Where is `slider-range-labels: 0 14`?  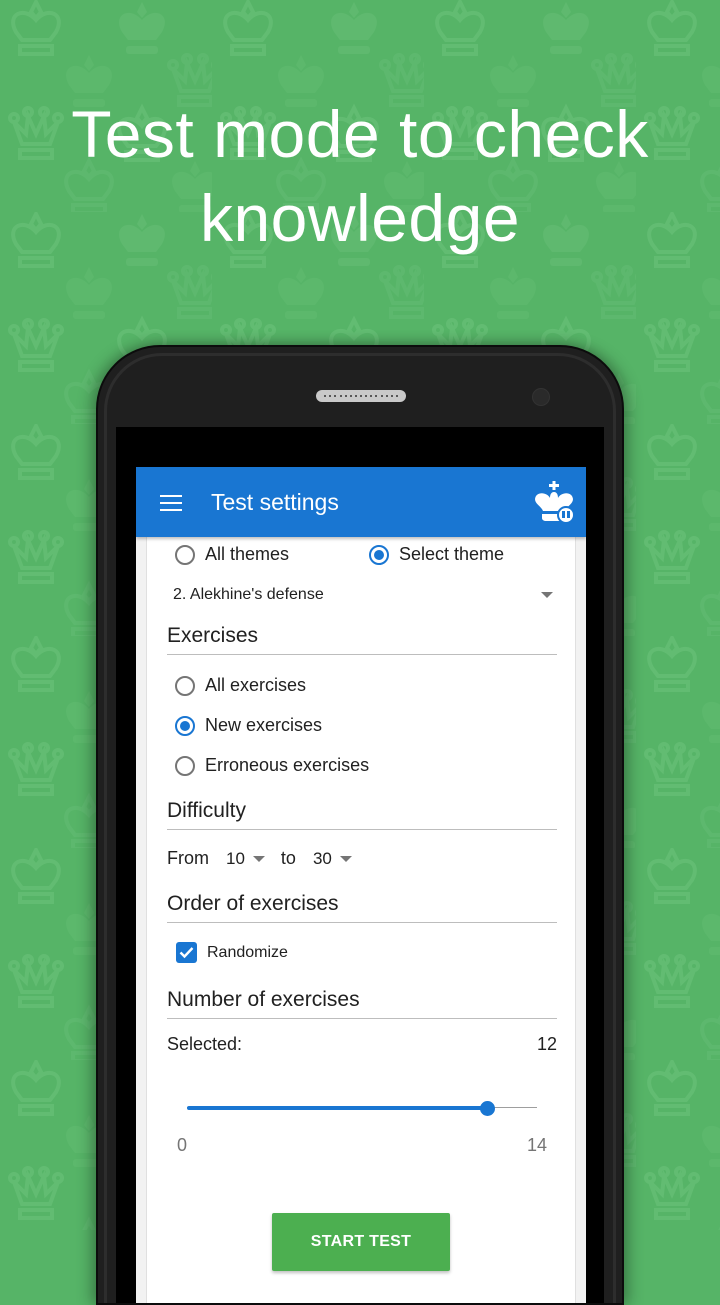 slider-range-labels: 0 14 is located at coordinates (362, 1145).